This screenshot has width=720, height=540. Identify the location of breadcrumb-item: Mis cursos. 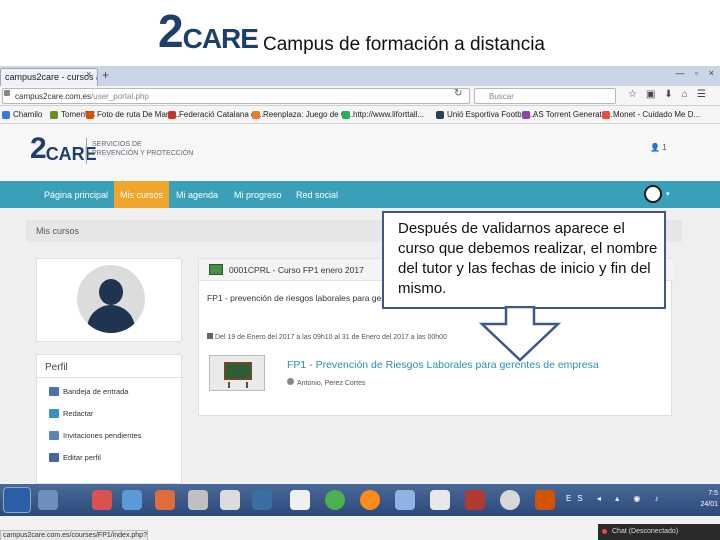
(57, 231).